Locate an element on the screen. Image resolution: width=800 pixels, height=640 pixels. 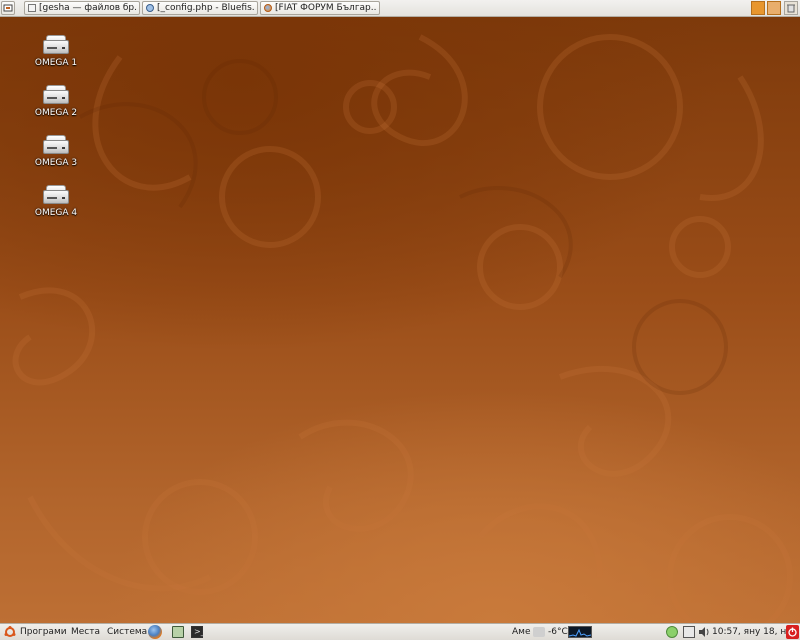
volume-icon is located at coordinates (704, 632).